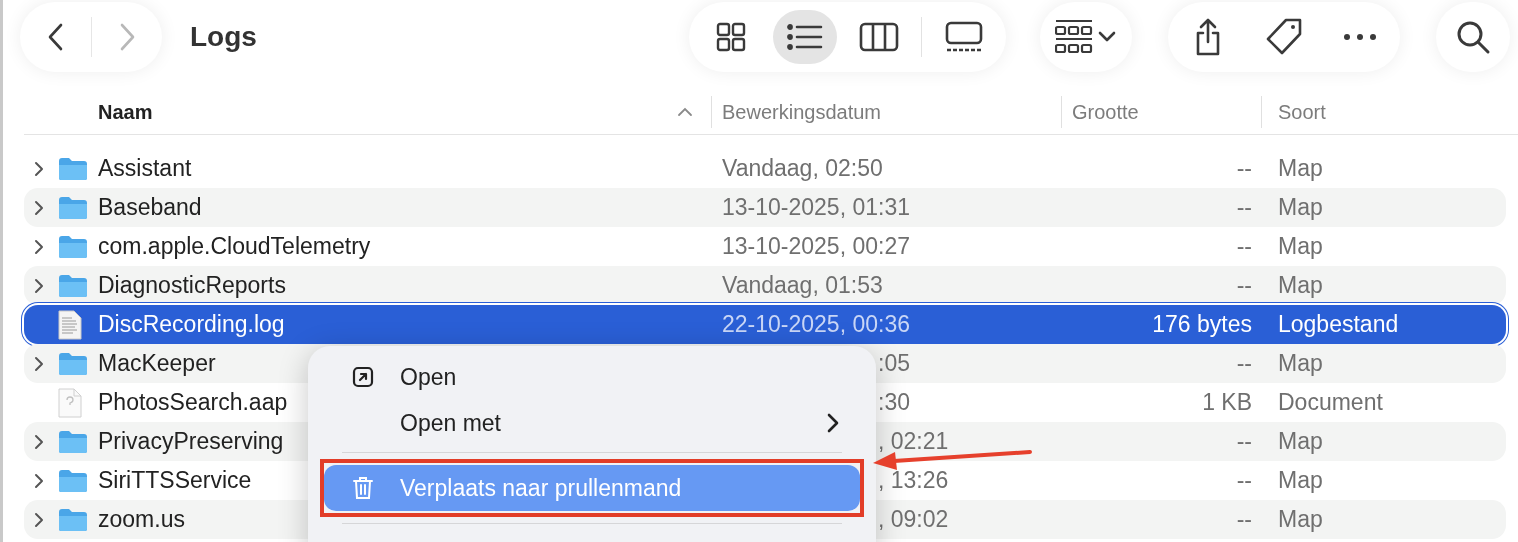  What do you see at coordinates (1227, 402) in the screenshot?
I see `file-size: 1 KB` at bounding box center [1227, 402].